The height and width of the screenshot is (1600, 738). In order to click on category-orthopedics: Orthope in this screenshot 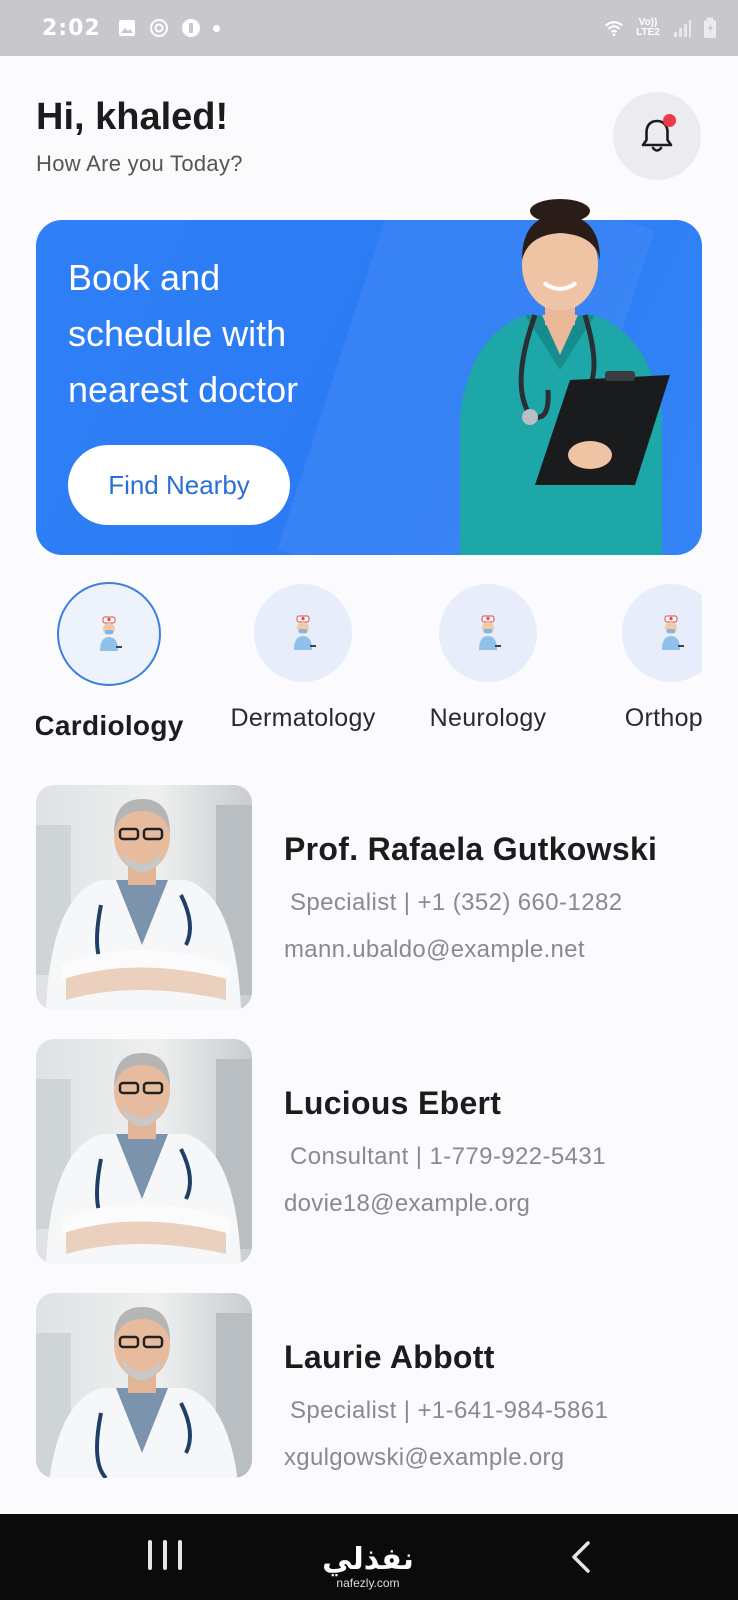, I will do `click(639, 657)`.